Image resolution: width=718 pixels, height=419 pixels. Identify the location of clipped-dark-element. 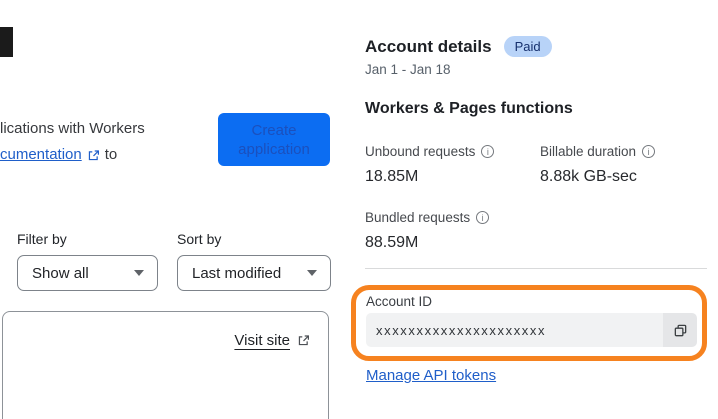
(6, 42).